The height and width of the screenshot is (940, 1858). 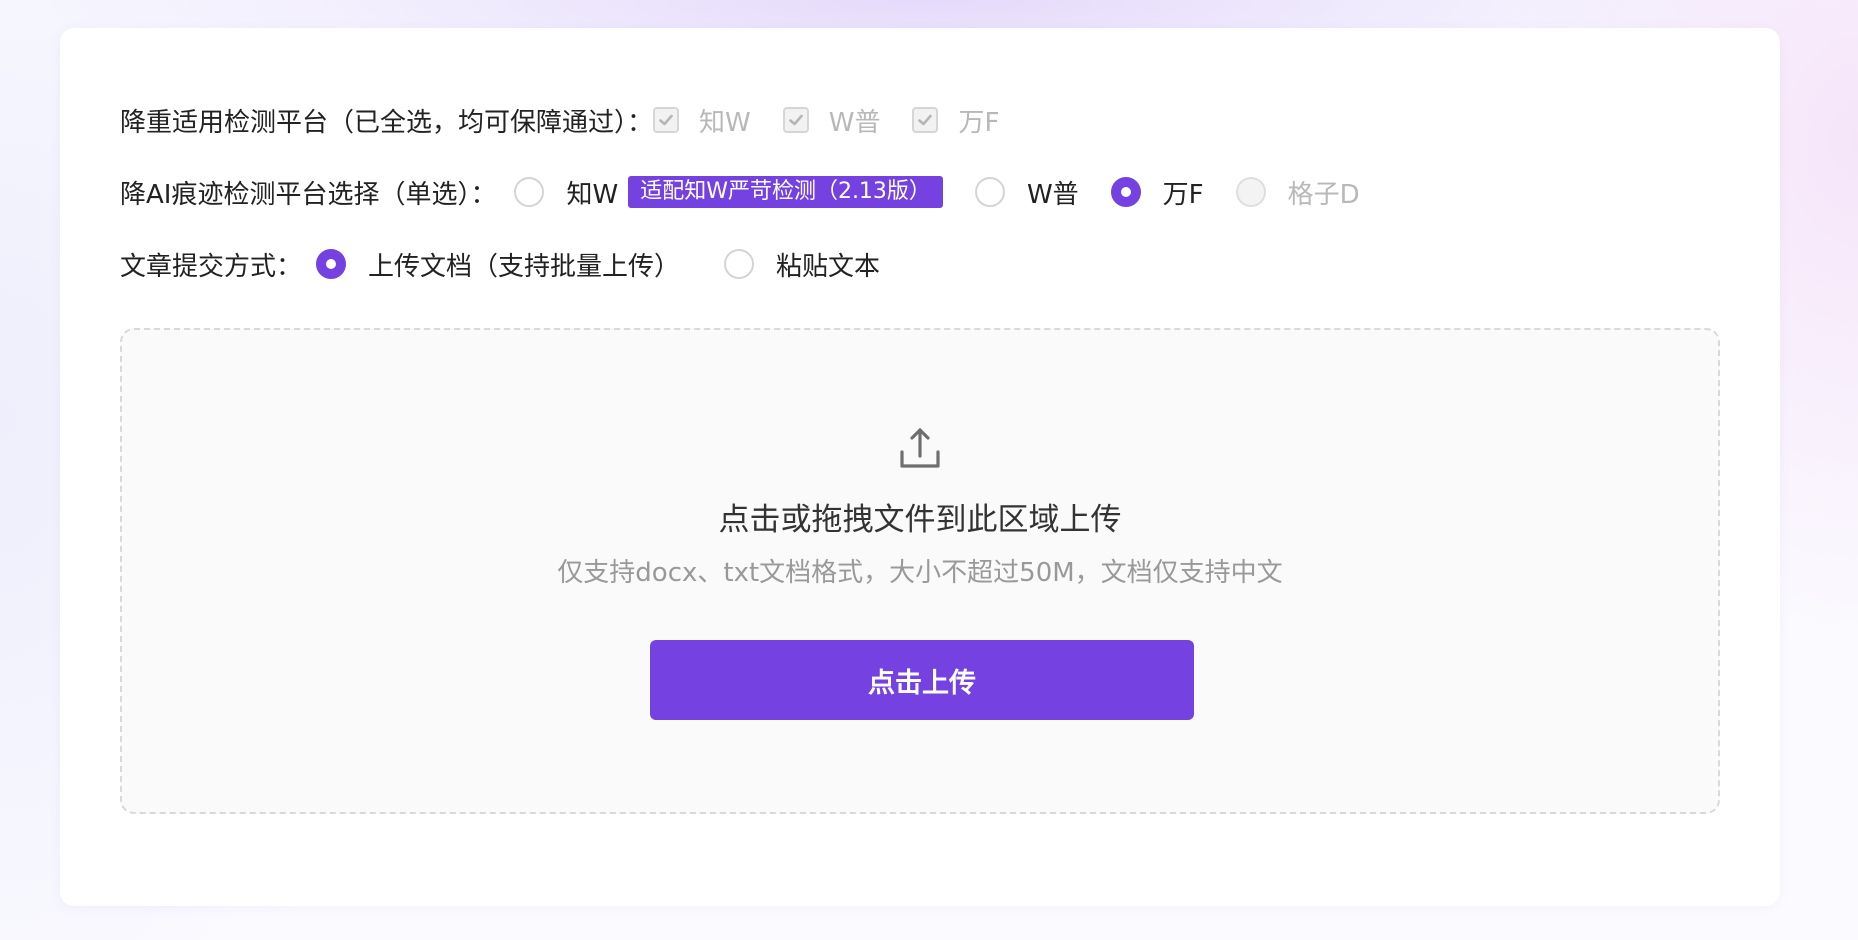 What do you see at coordinates (387, 122) in the screenshot?
I see `dedup-platforms-label: 降重适用检测平台（已全选，均可保障通过）：` at bounding box center [387, 122].